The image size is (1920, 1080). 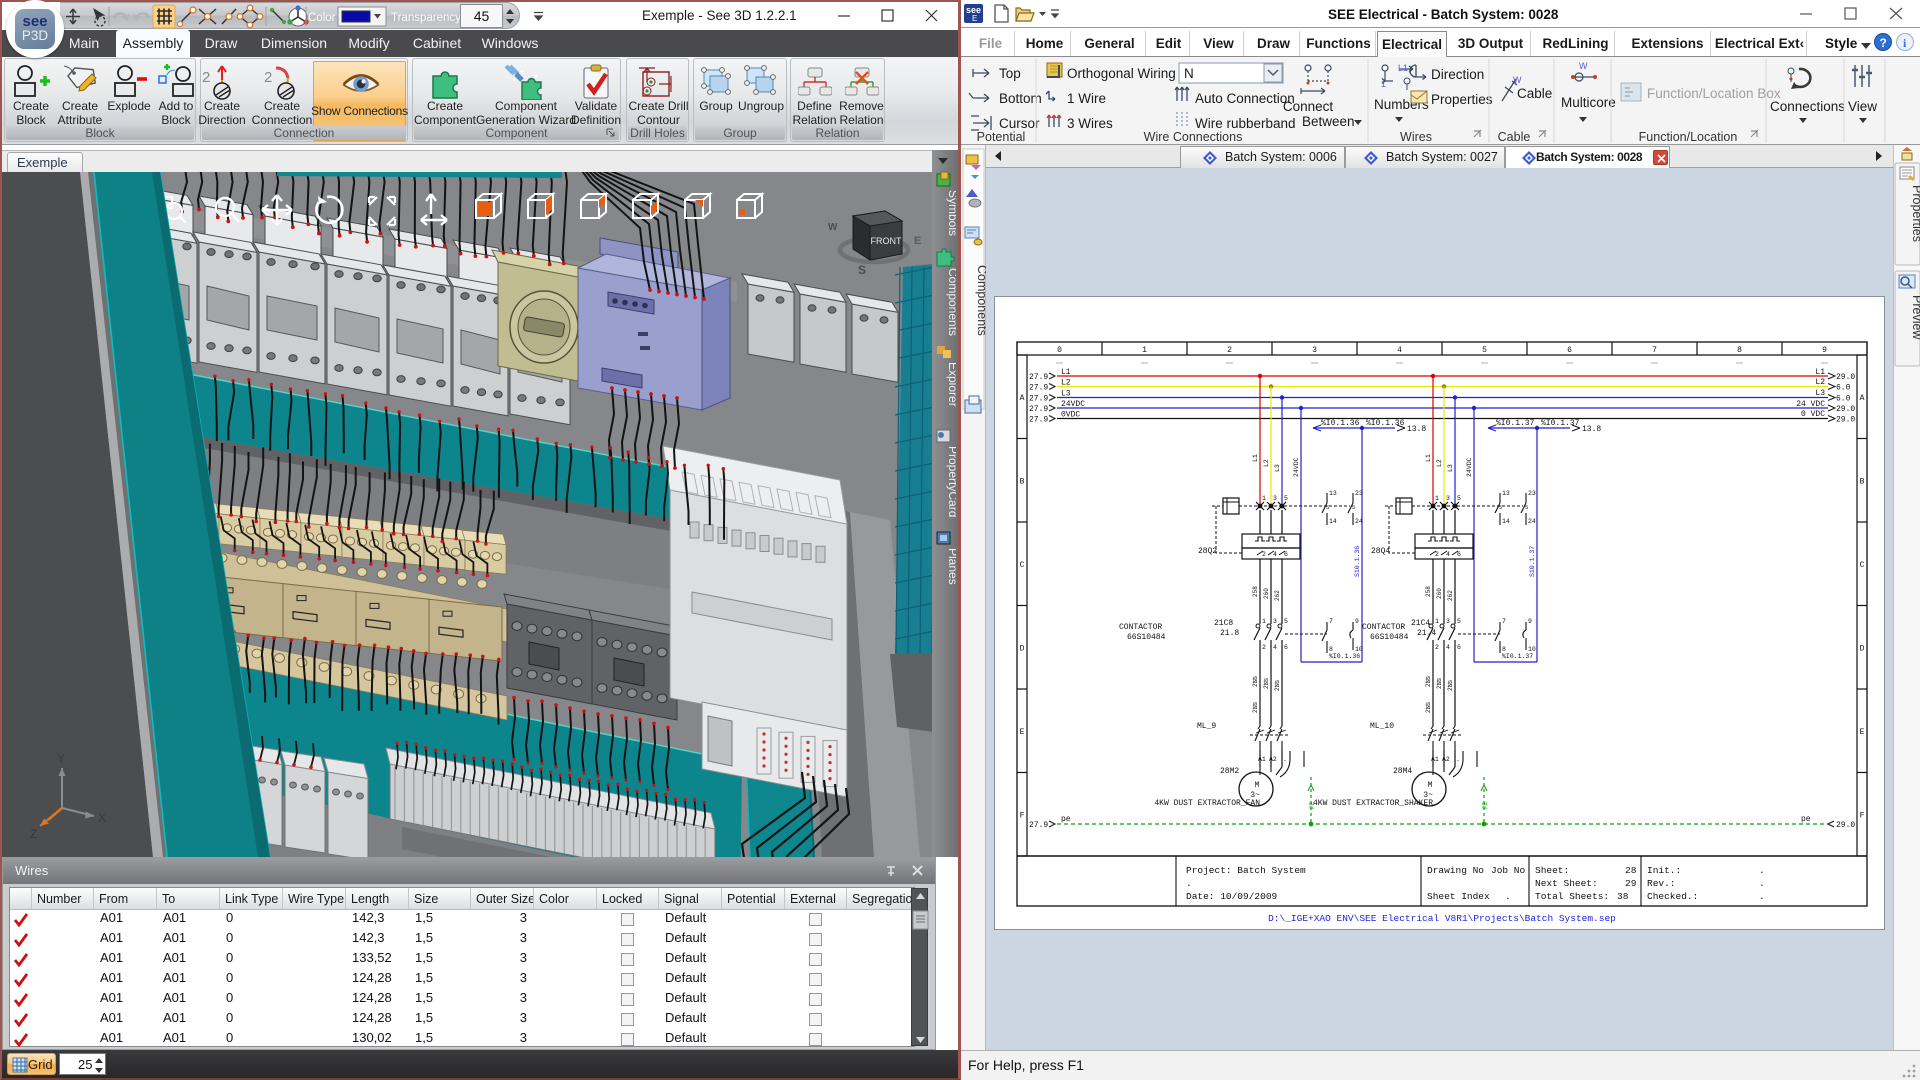 What do you see at coordinates (1420, 623) in the screenshot?
I see `svg-text: 21C4` at bounding box center [1420, 623].